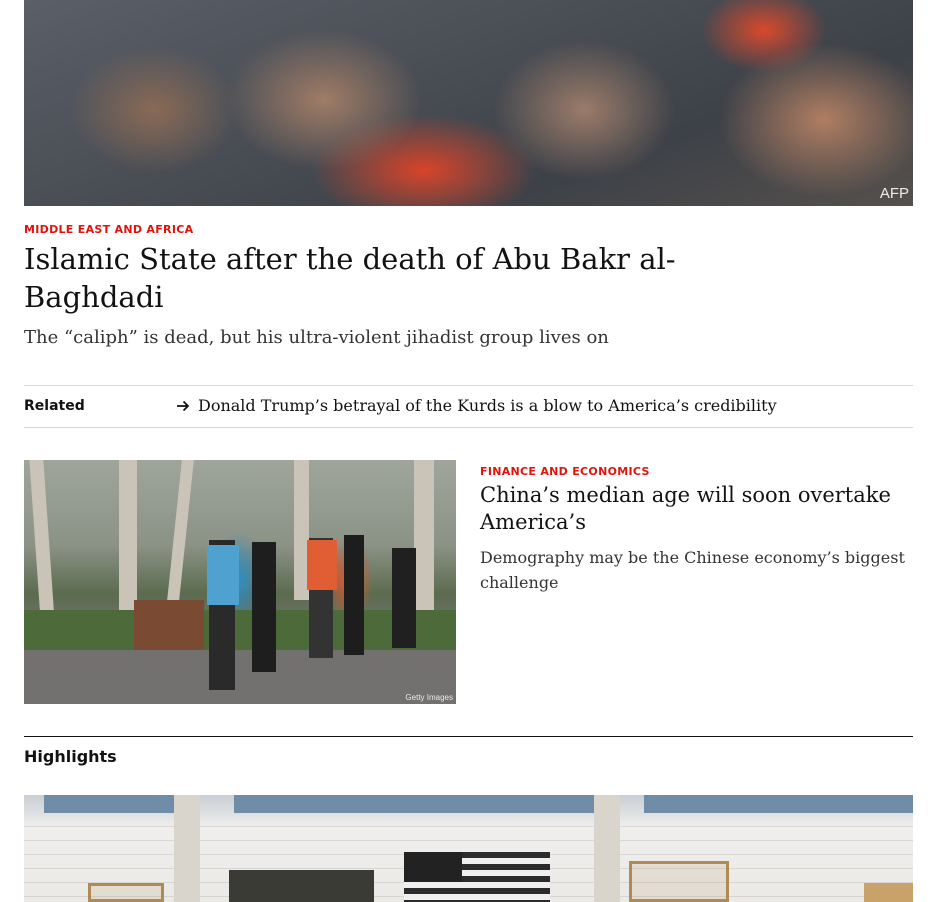 The image size is (937, 902). I want to click on flag-artwork, so click(477, 877).